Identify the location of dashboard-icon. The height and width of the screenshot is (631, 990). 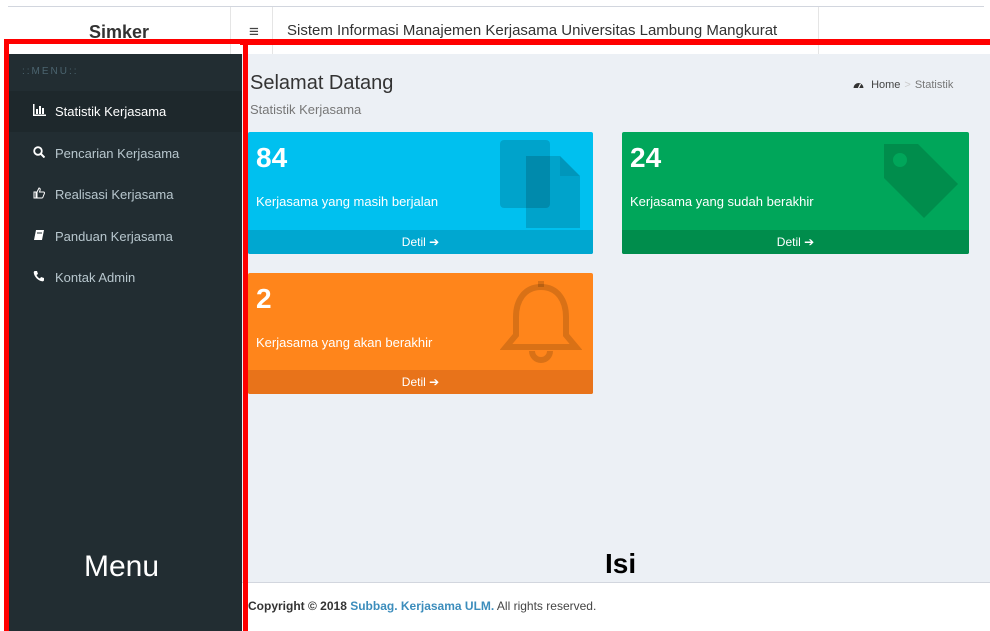
(862, 85).